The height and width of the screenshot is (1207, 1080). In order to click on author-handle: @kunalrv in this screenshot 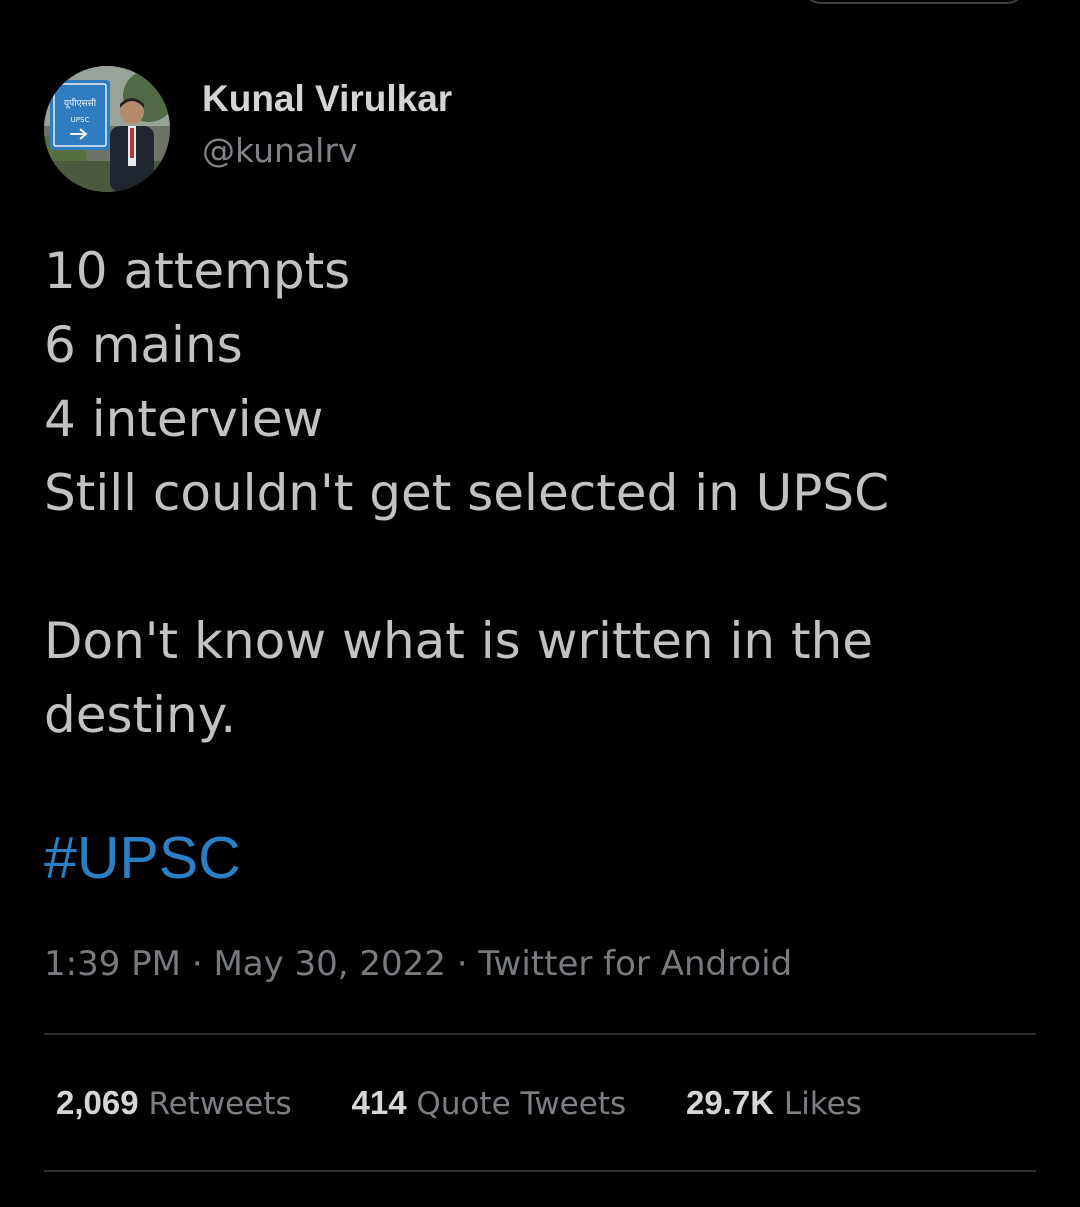, I will do `click(279, 150)`.